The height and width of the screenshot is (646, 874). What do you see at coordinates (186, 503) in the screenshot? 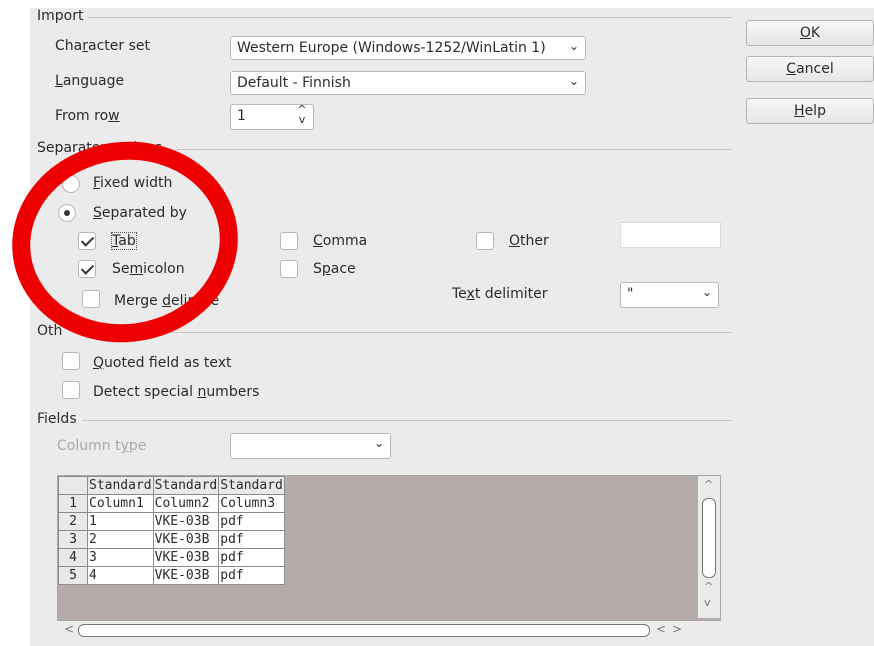
I see `table-cell: Column2` at bounding box center [186, 503].